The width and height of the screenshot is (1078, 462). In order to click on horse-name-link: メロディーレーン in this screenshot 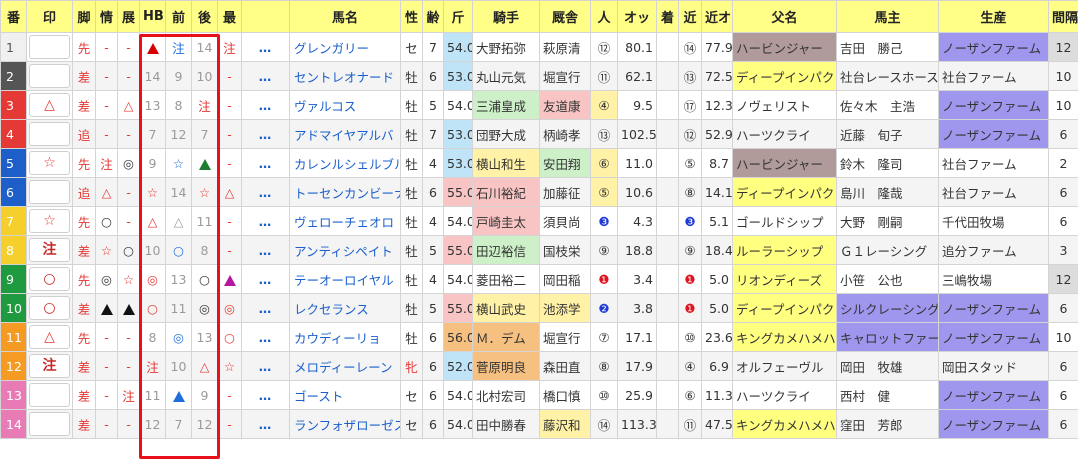, I will do `click(345, 366)`.